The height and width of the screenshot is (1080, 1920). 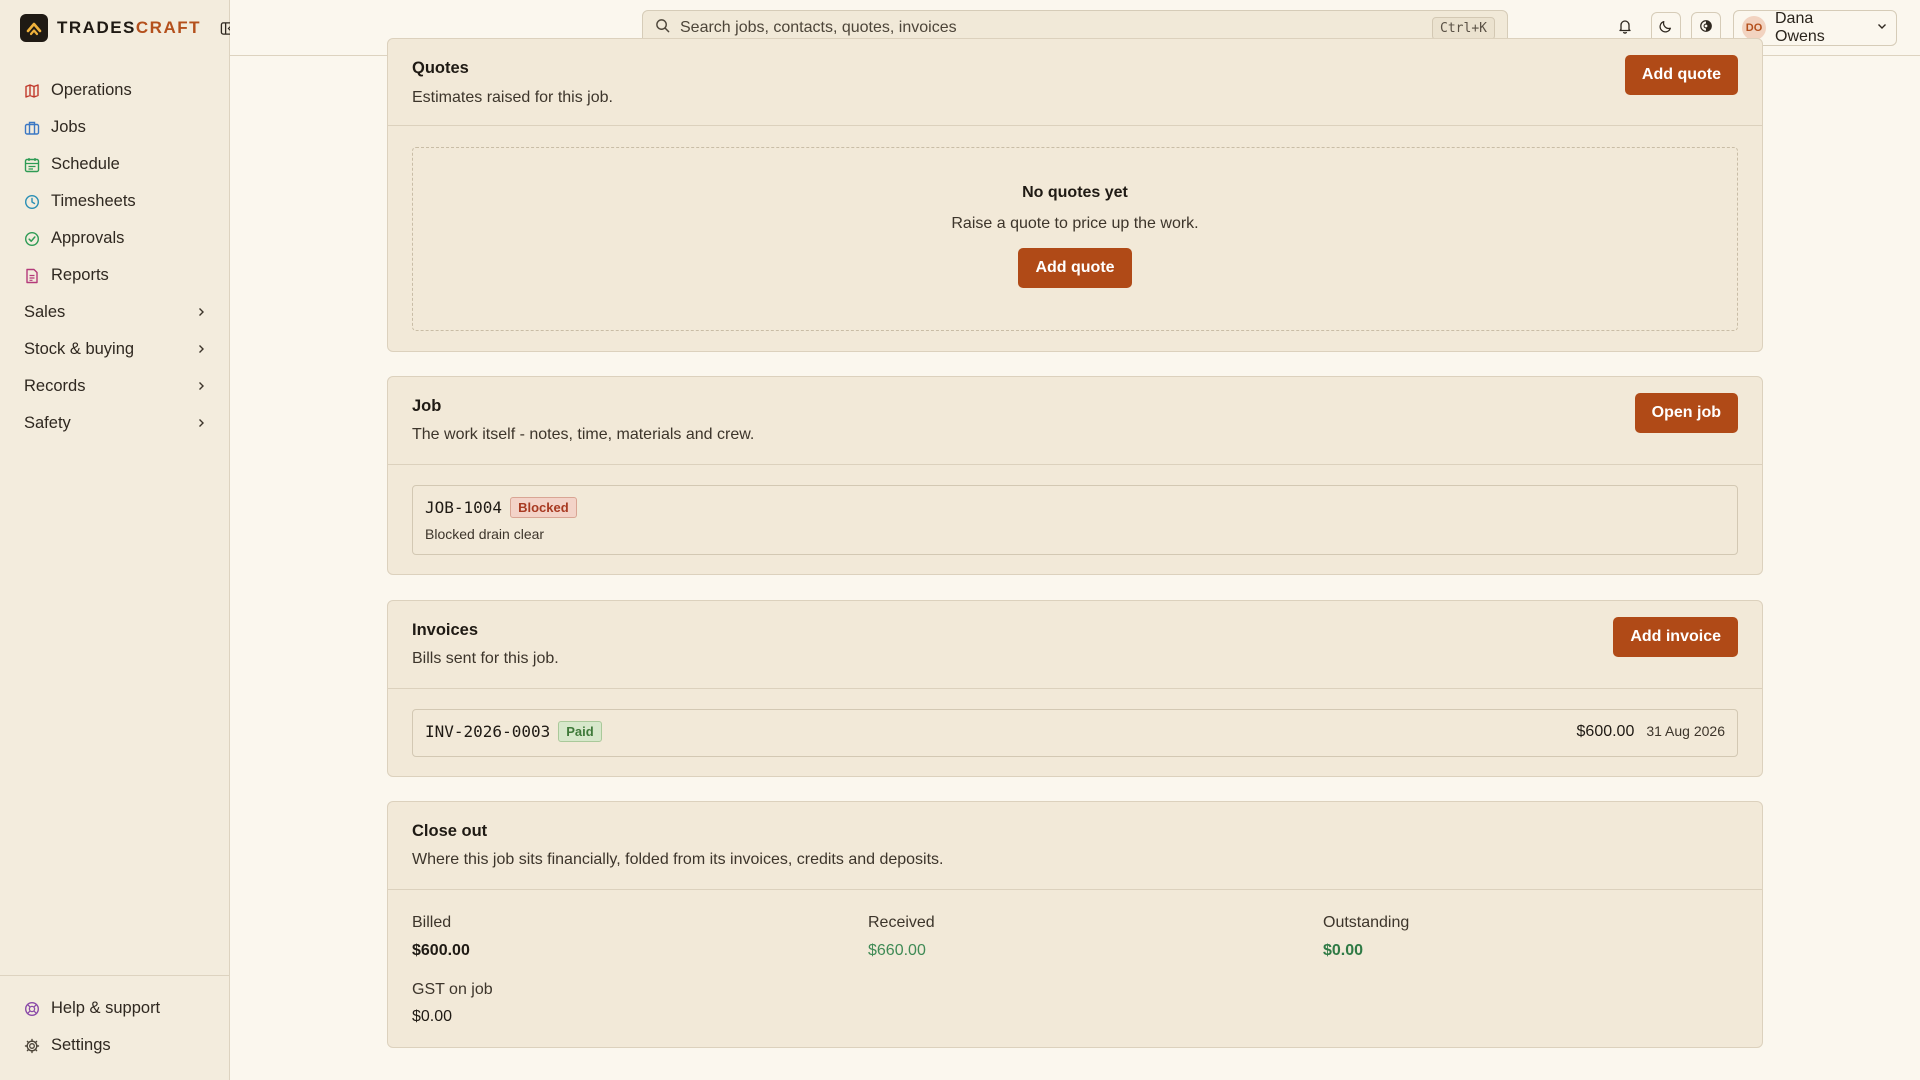 What do you see at coordinates (1800, 27) in the screenshot?
I see `user-name: Dana Owens` at bounding box center [1800, 27].